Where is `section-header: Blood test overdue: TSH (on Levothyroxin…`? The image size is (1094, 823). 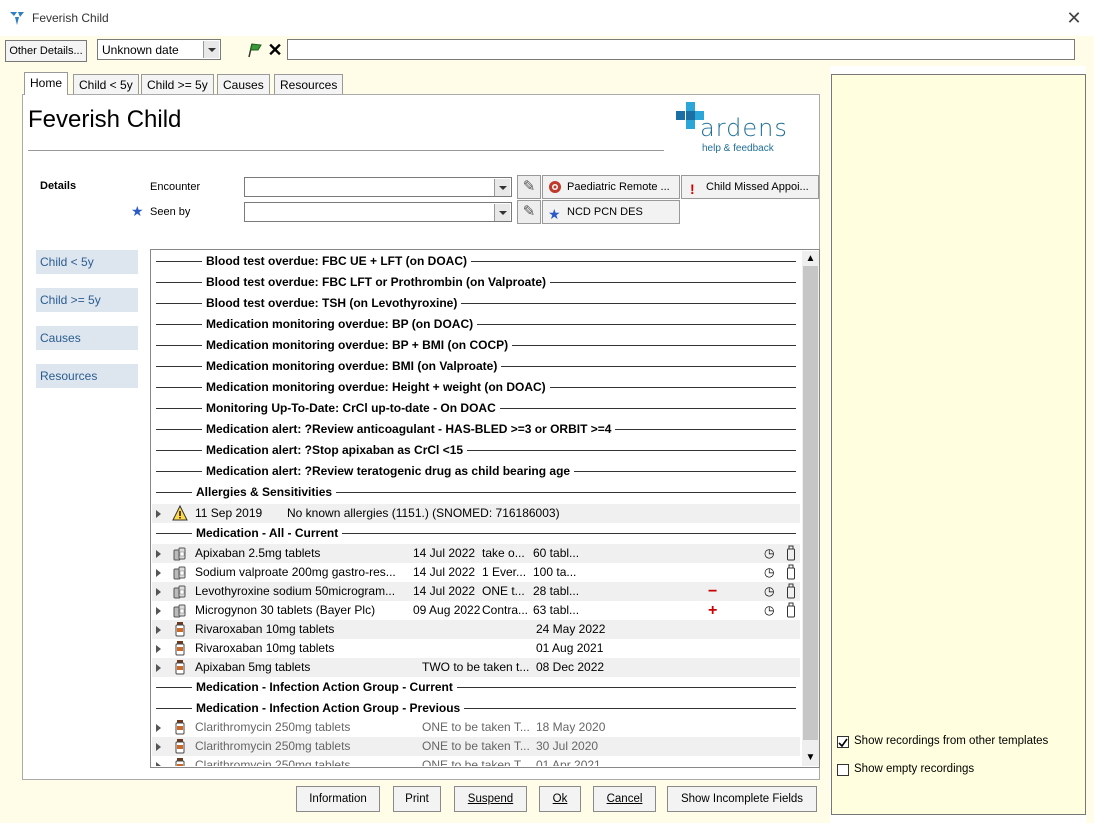 section-header: Blood test overdue: TSH (on Levothyroxin… is located at coordinates (476, 303).